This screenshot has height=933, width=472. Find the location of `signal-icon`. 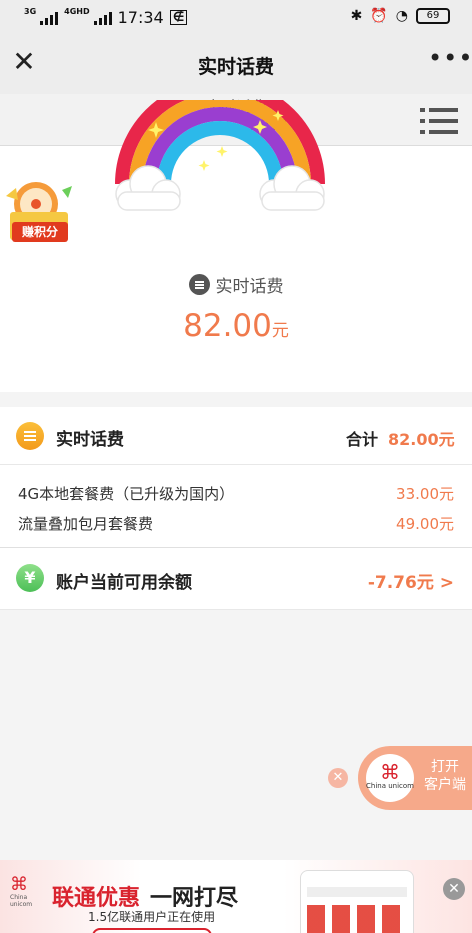

signal-icon is located at coordinates (49, 18).